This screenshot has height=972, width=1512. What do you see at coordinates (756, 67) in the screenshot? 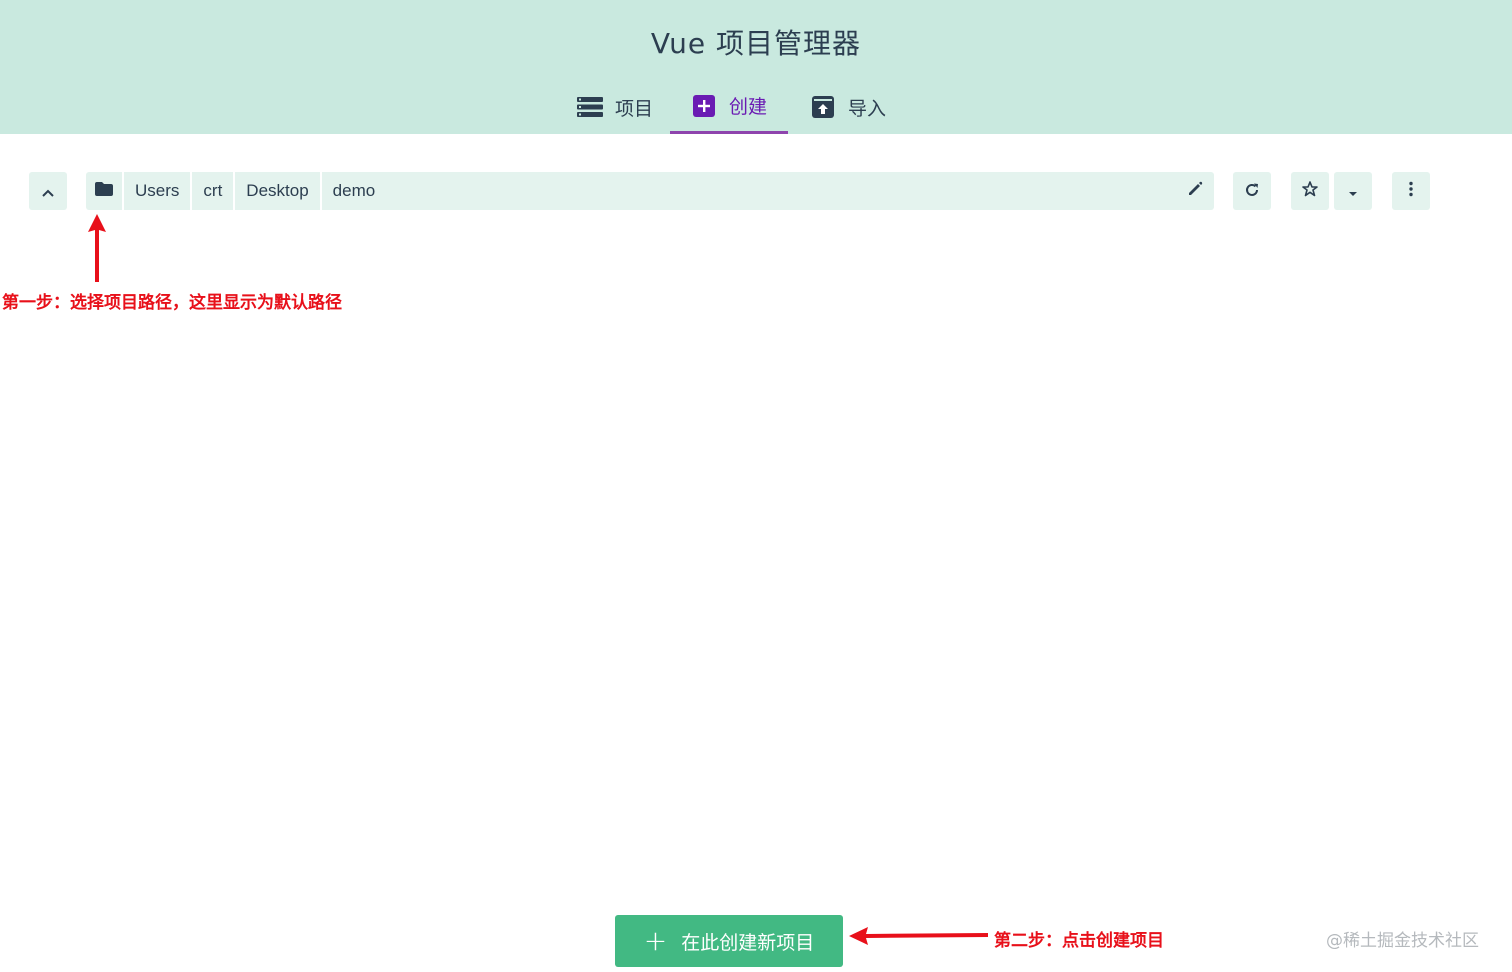
I see `header: Vue 项目管理器 项目 创建 导入` at bounding box center [756, 67].